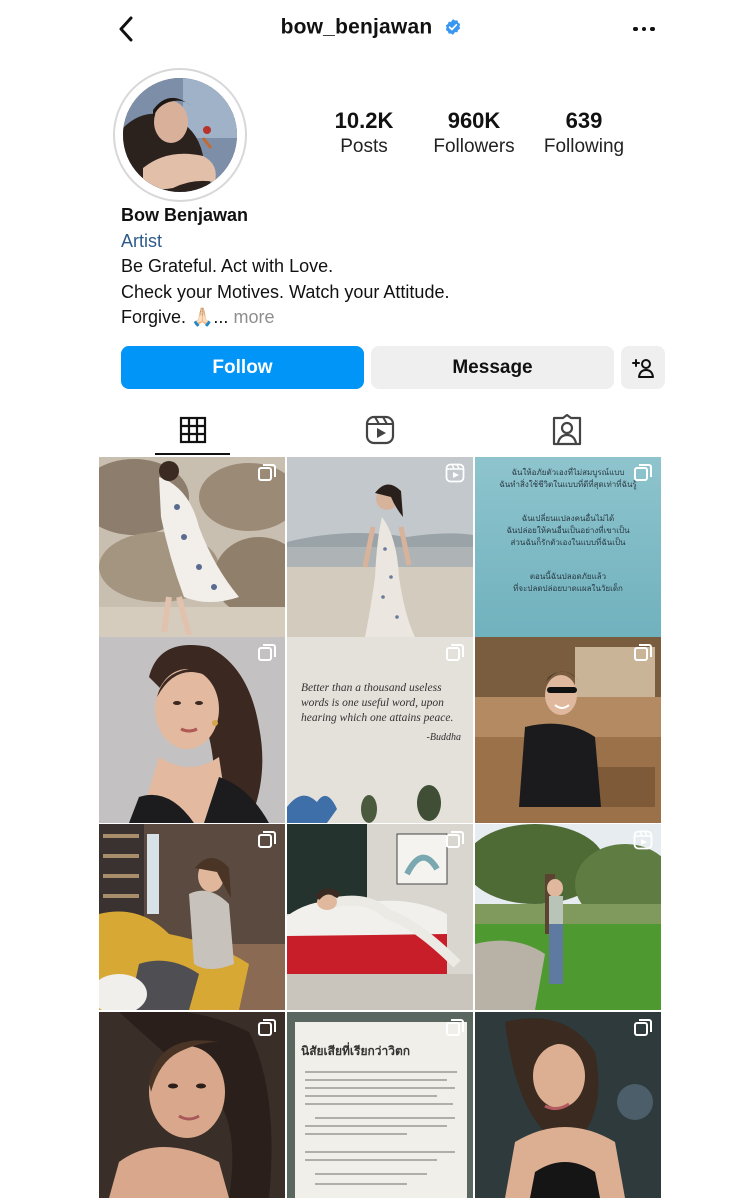 The height and width of the screenshot is (1200, 743). I want to click on more-link: more, so click(253, 317).